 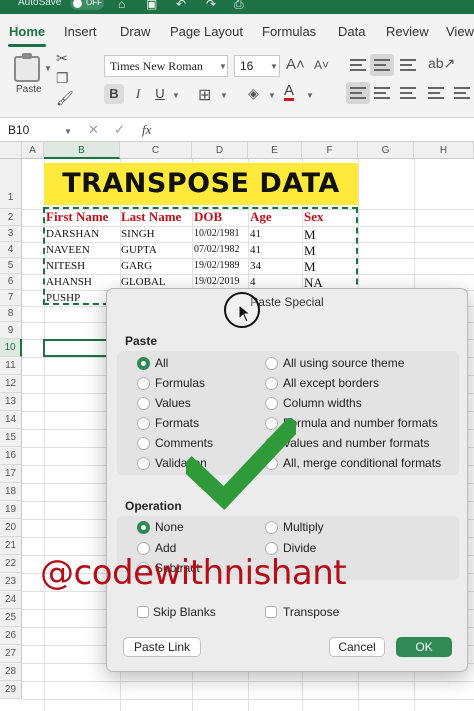 I want to click on header-sex: Sex, so click(x=314, y=217).